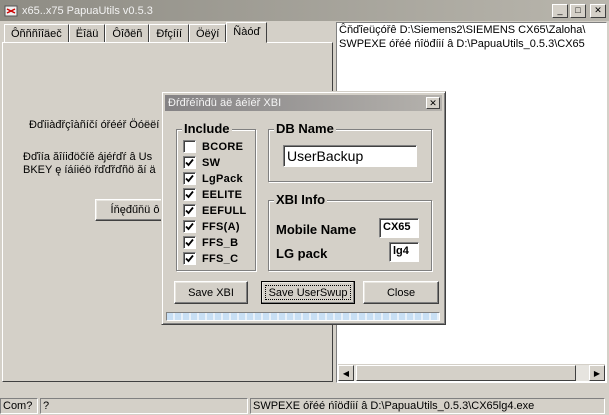  I want to click on maximize-button: □, so click(578, 10).